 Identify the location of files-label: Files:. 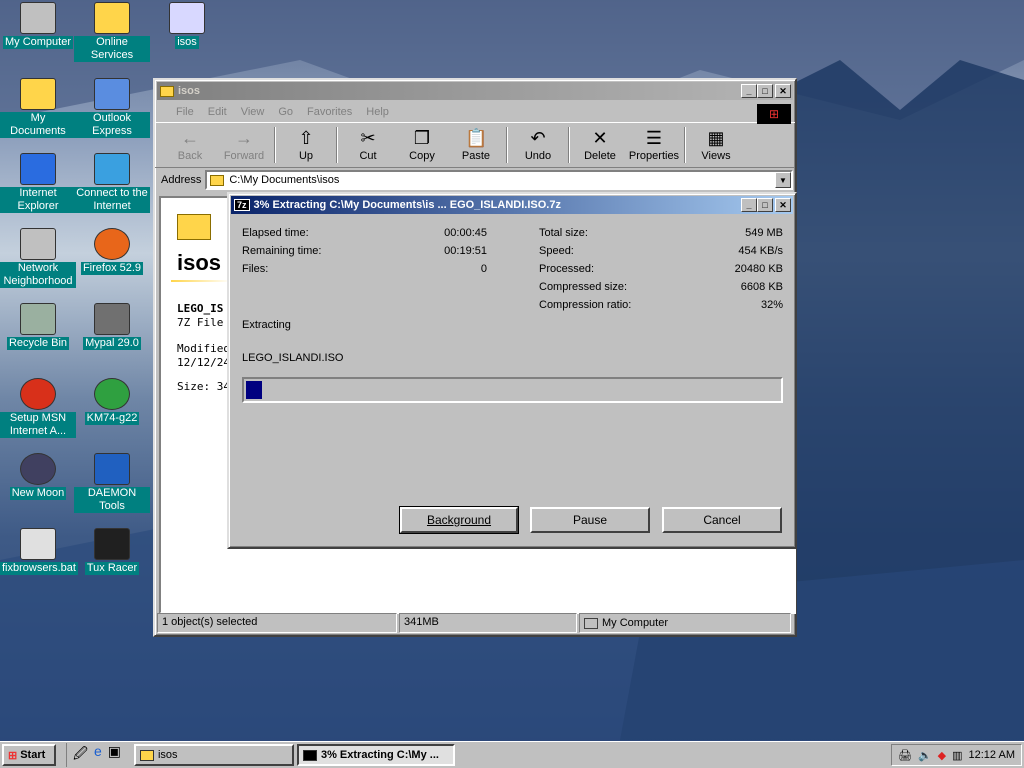
(255, 269).